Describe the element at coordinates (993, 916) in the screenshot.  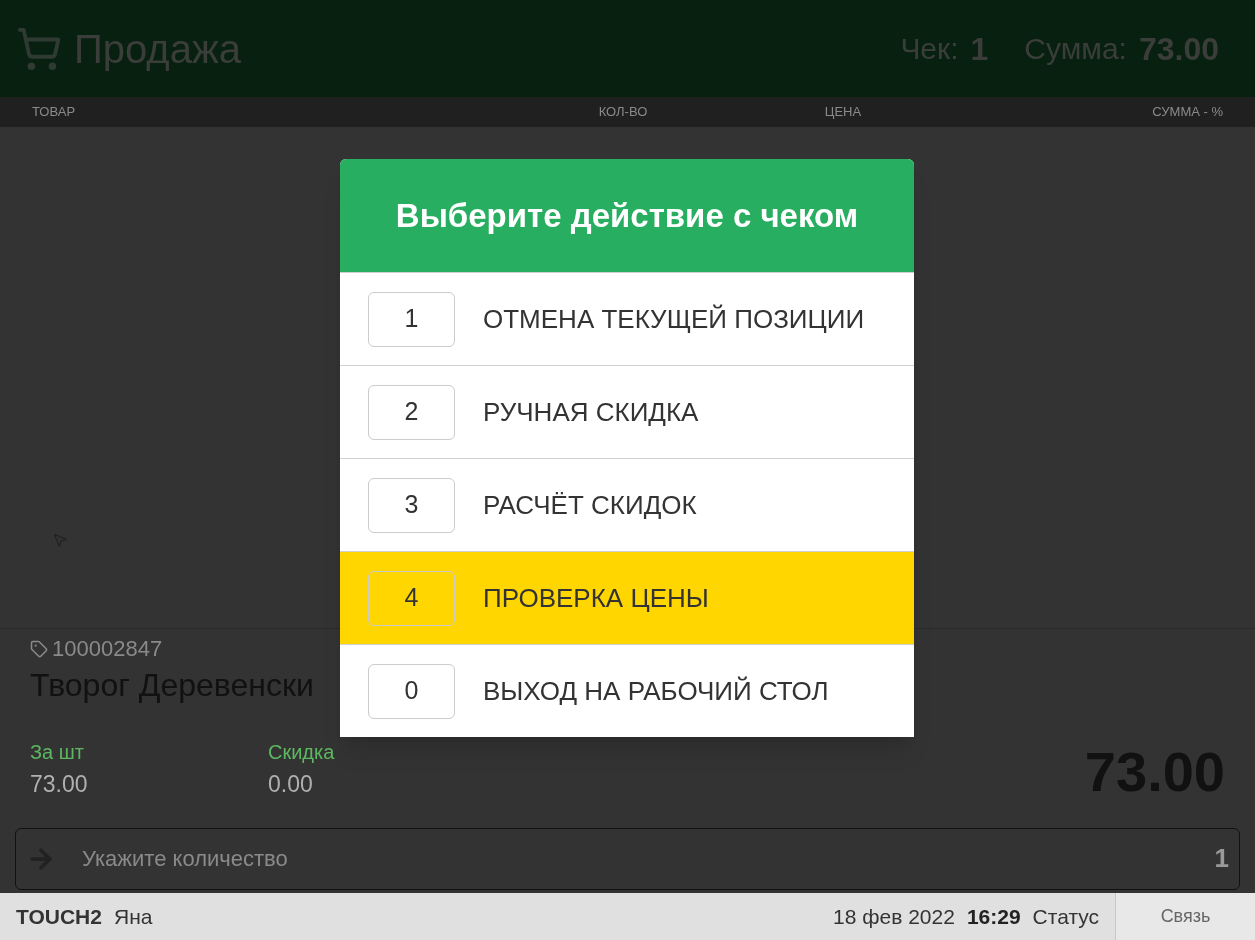
I see `time-text: 16:29` at that location.